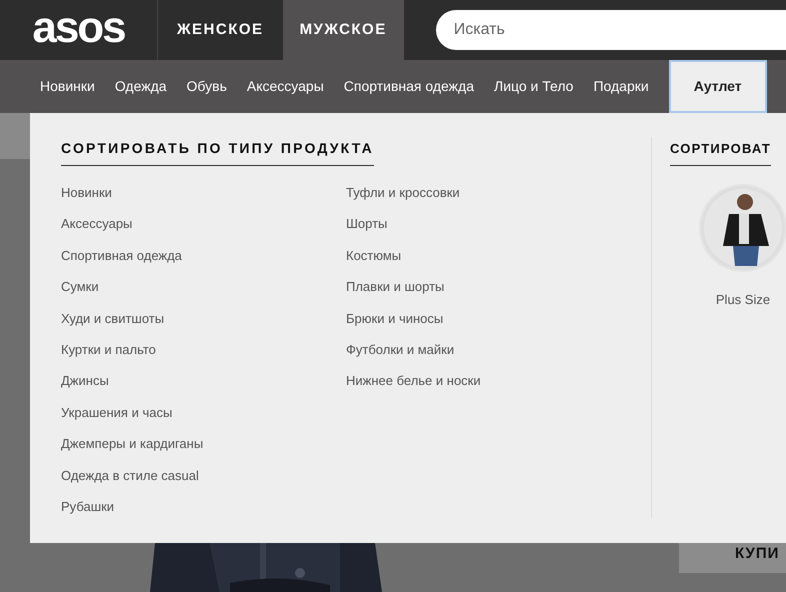 Image resolution: width=786 pixels, height=592 pixels. Describe the element at coordinates (85, 387) in the screenshot. I see `category-link: Джинсы` at that location.